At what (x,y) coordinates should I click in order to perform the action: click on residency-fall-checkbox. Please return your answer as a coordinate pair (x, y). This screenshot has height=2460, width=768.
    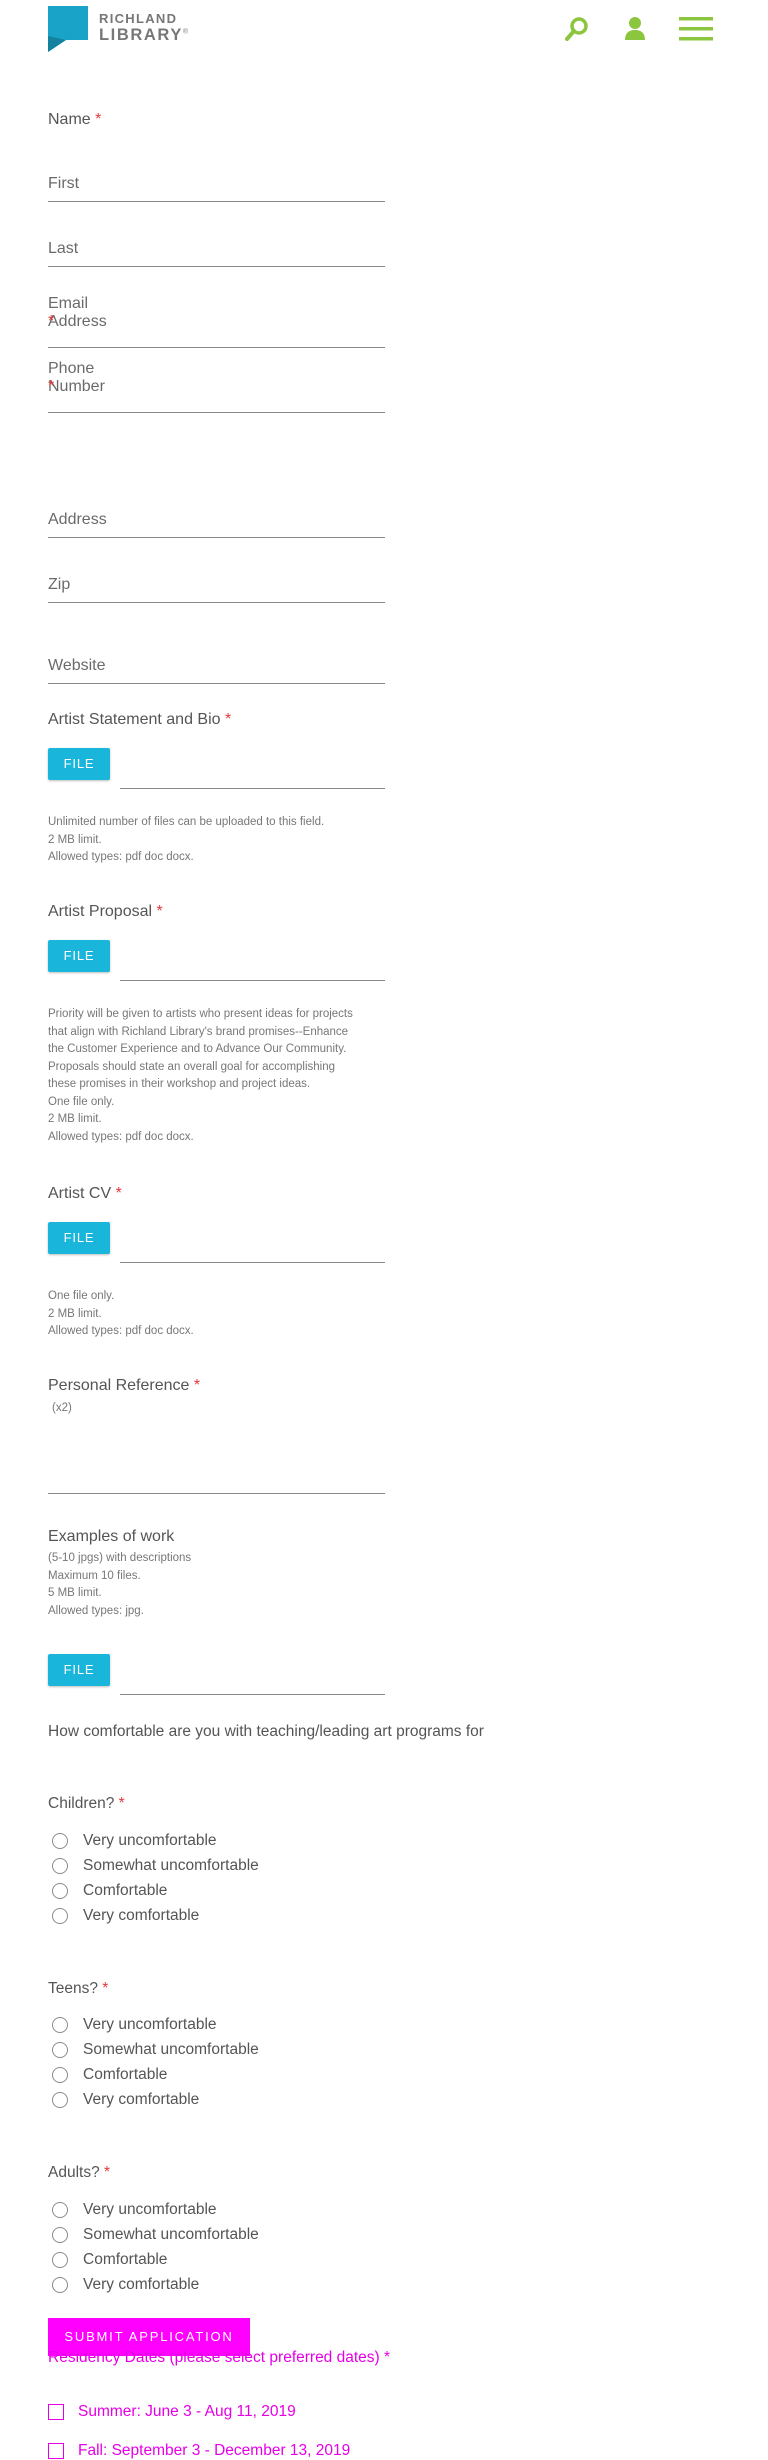
    Looking at the image, I should click on (56, 2451).